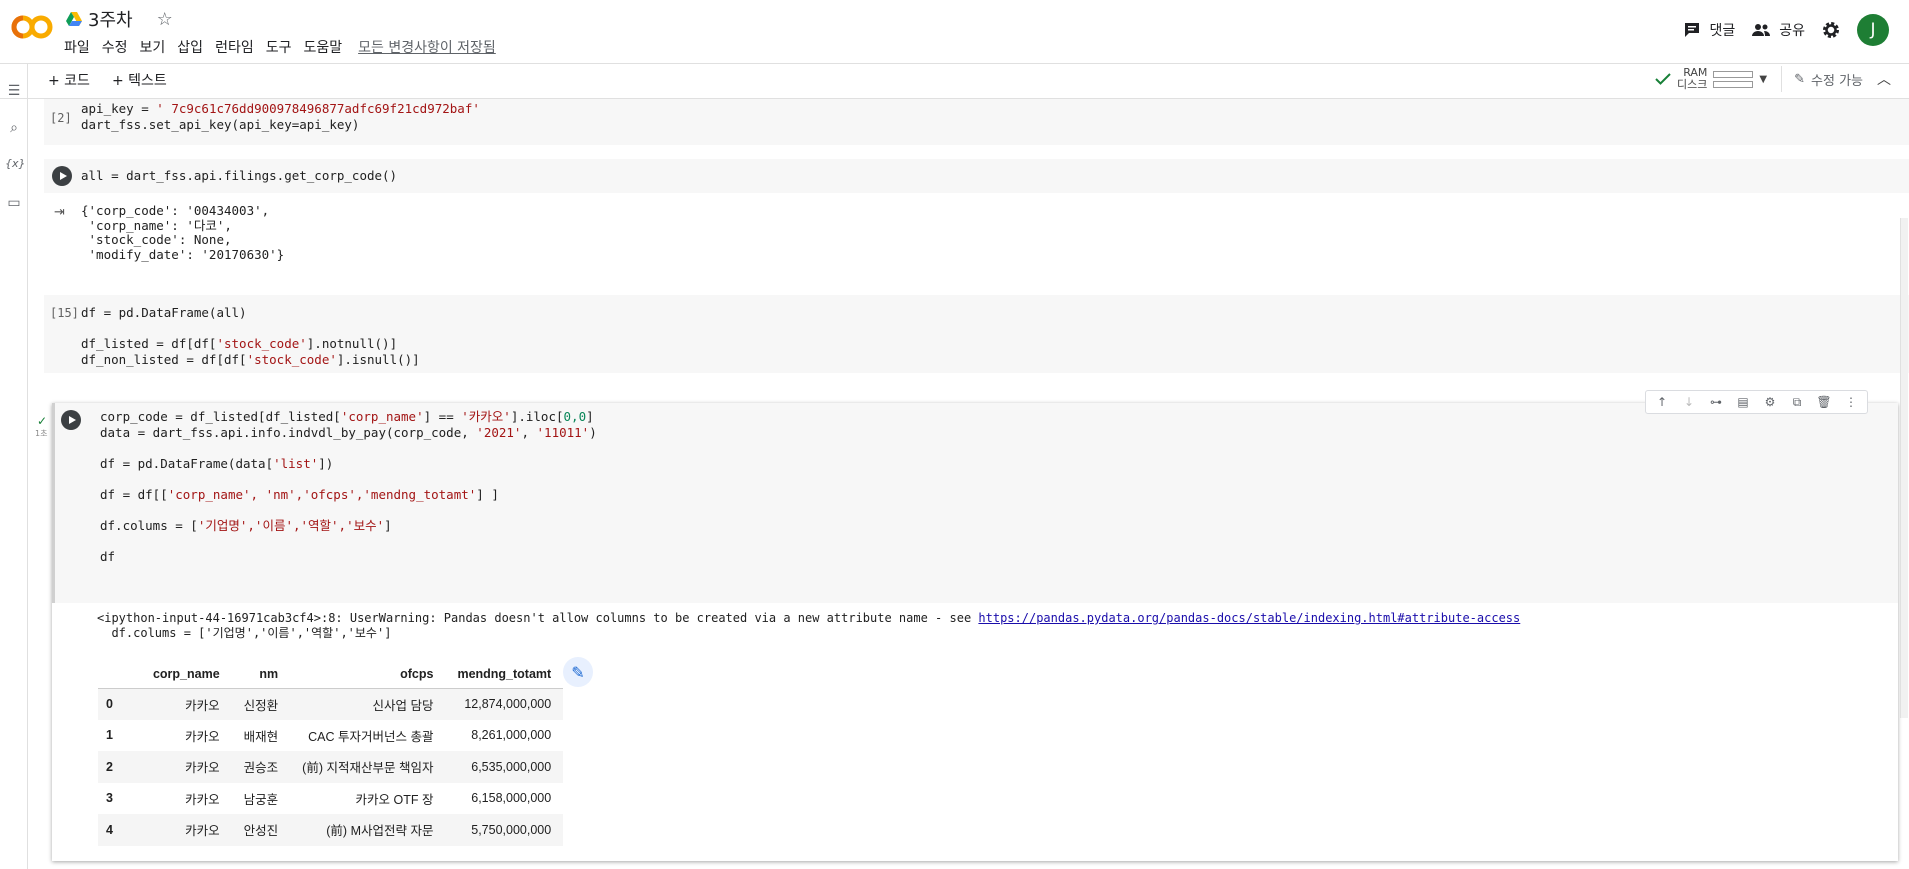 This screenshot has width=1909, height=869. Describe the element at coordinates (394, 799) in the screenshot. I see `cell-ofcps: 카카오 OTF 장` at that location.